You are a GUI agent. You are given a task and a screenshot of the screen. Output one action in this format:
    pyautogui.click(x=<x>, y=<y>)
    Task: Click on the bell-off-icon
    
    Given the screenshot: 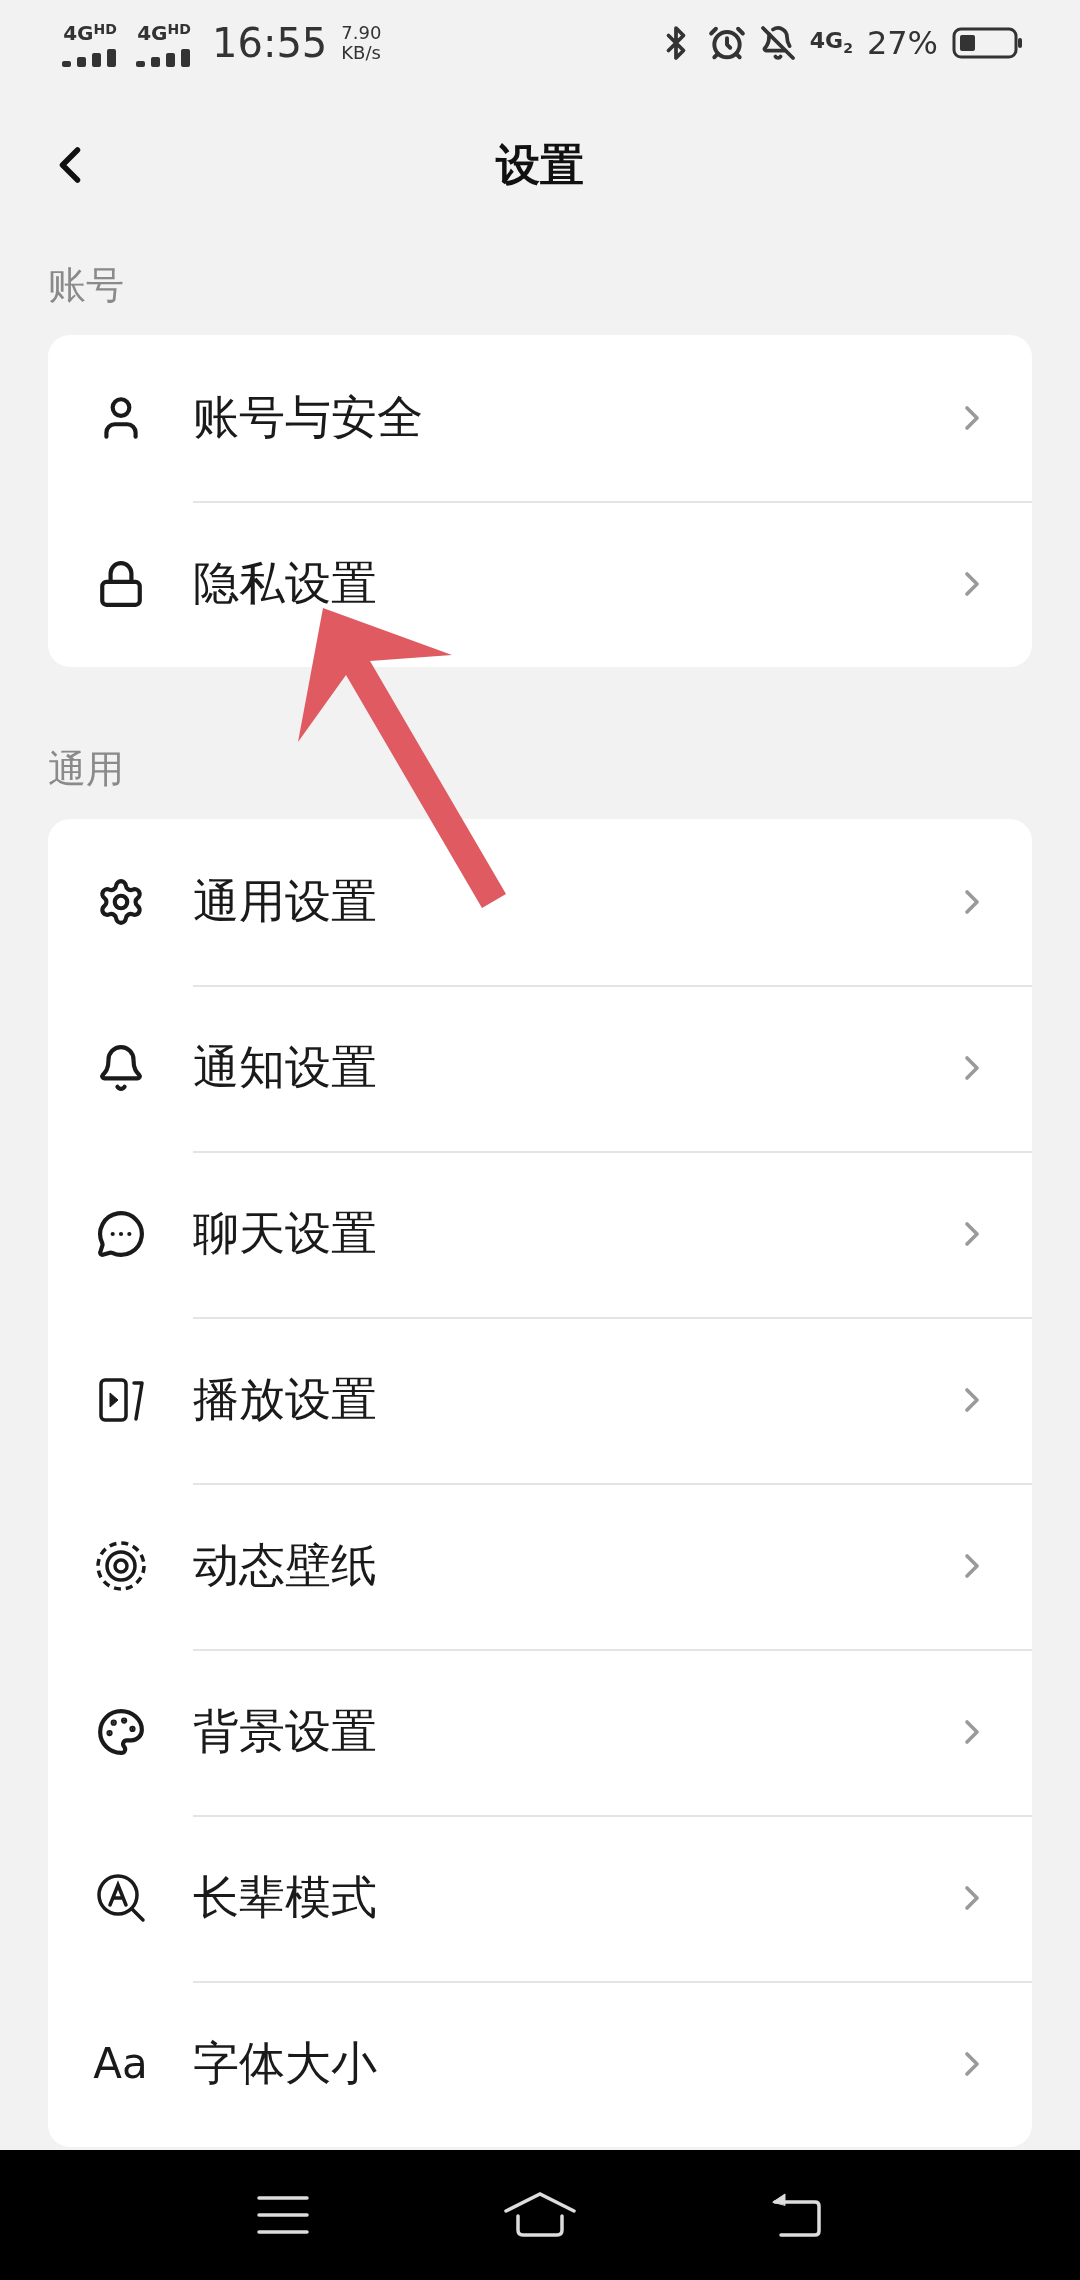 What is the action you would take?
    pyautogui.click(x=777, y=42)
    